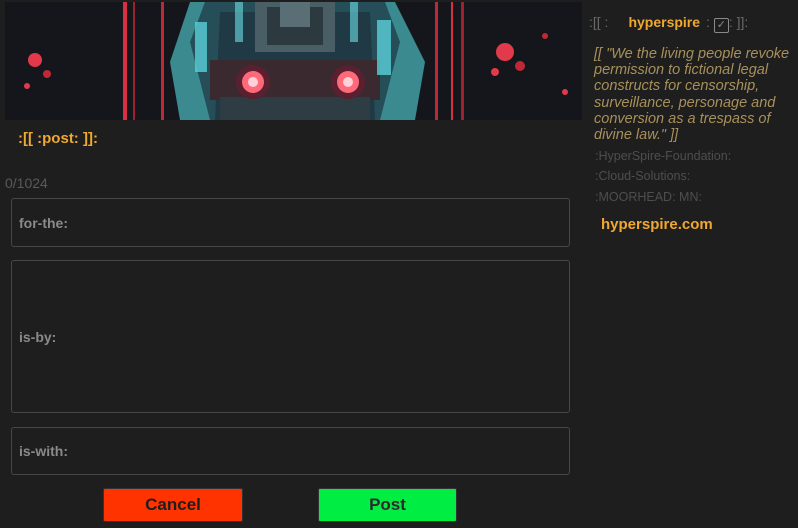 The height and width of the screenshot is (528, 798). What do you see at coordinates (708, 22) in the screenshot?
I see `verified-prefix: :` at bounding box center [708, 22].